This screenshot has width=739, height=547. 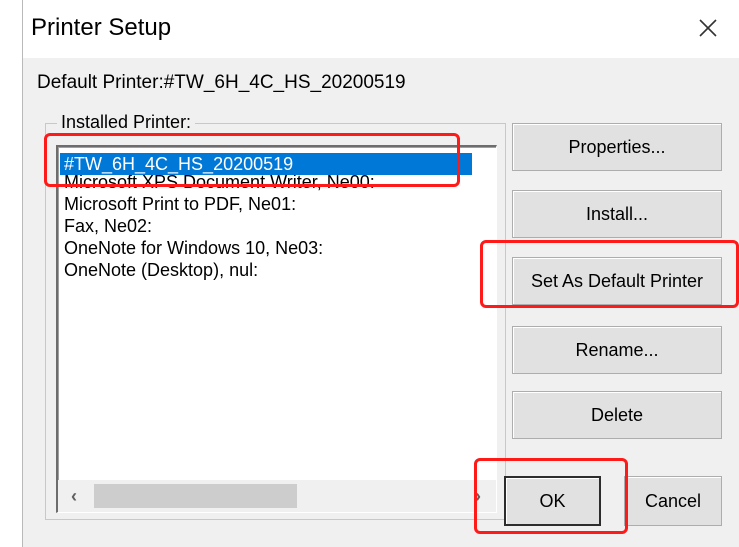 I want to click on list-item: Microsoft XPS Document Writer, Ne00:, so click(x=266, y=184).